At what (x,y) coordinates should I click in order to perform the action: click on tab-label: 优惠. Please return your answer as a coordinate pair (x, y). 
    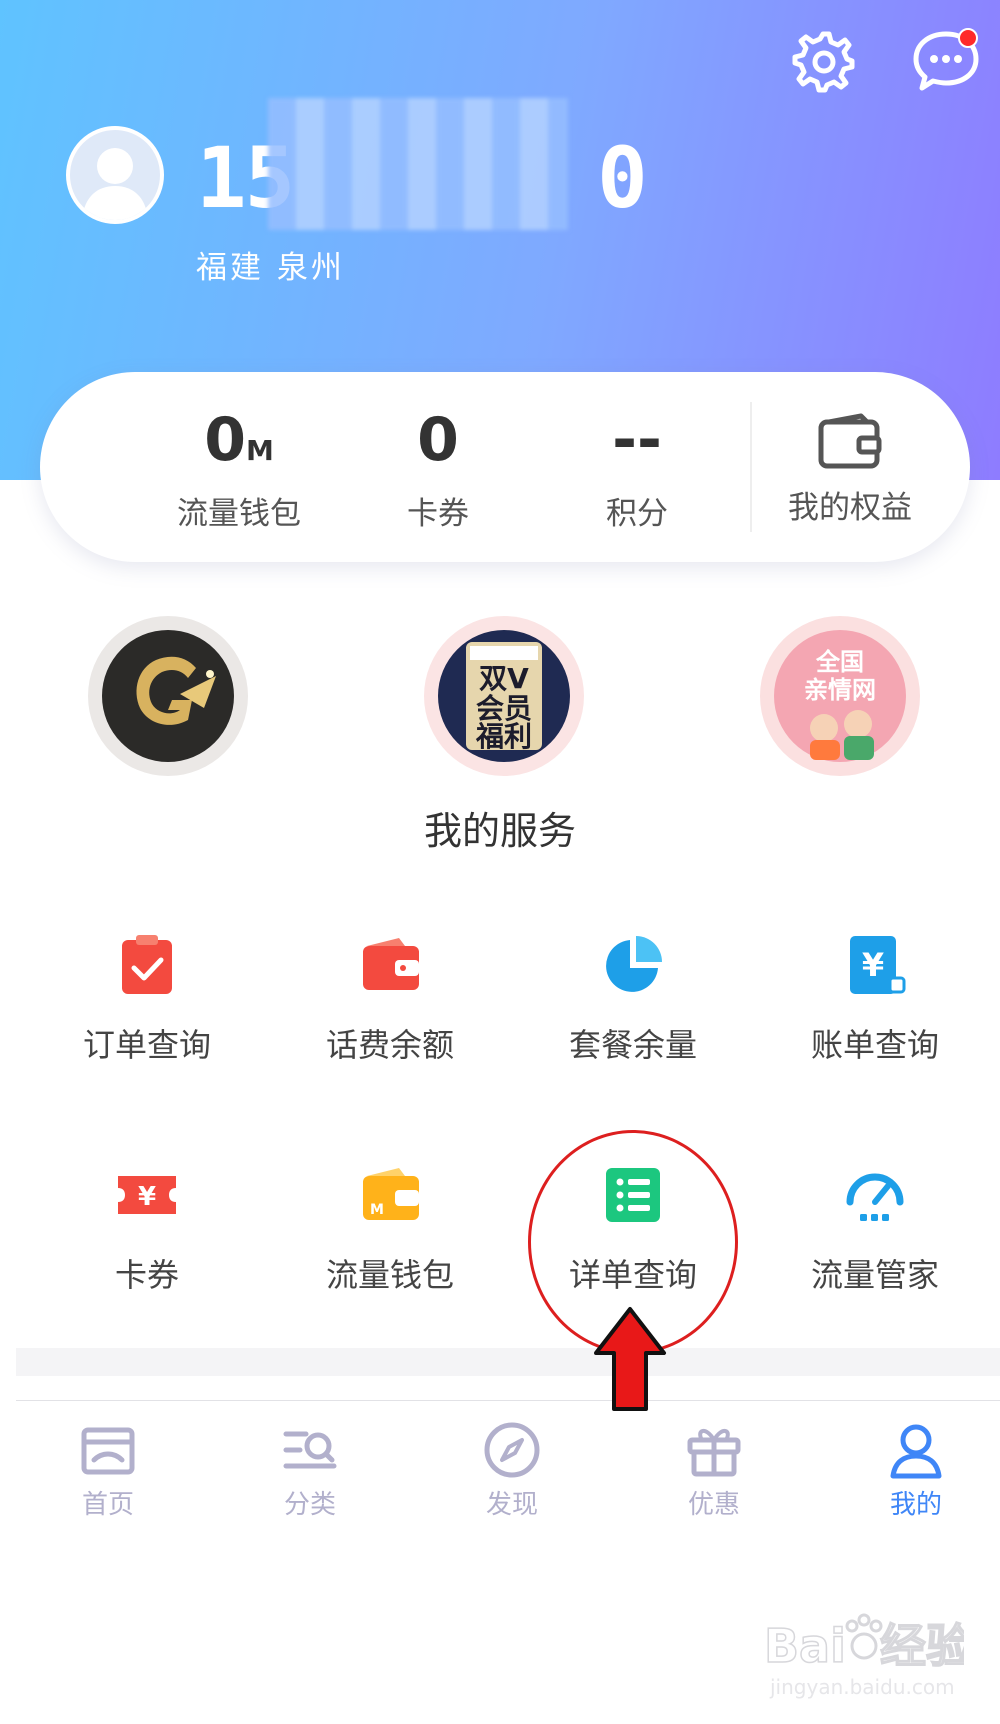
    Looking at the image, I should click on (713, 1505).